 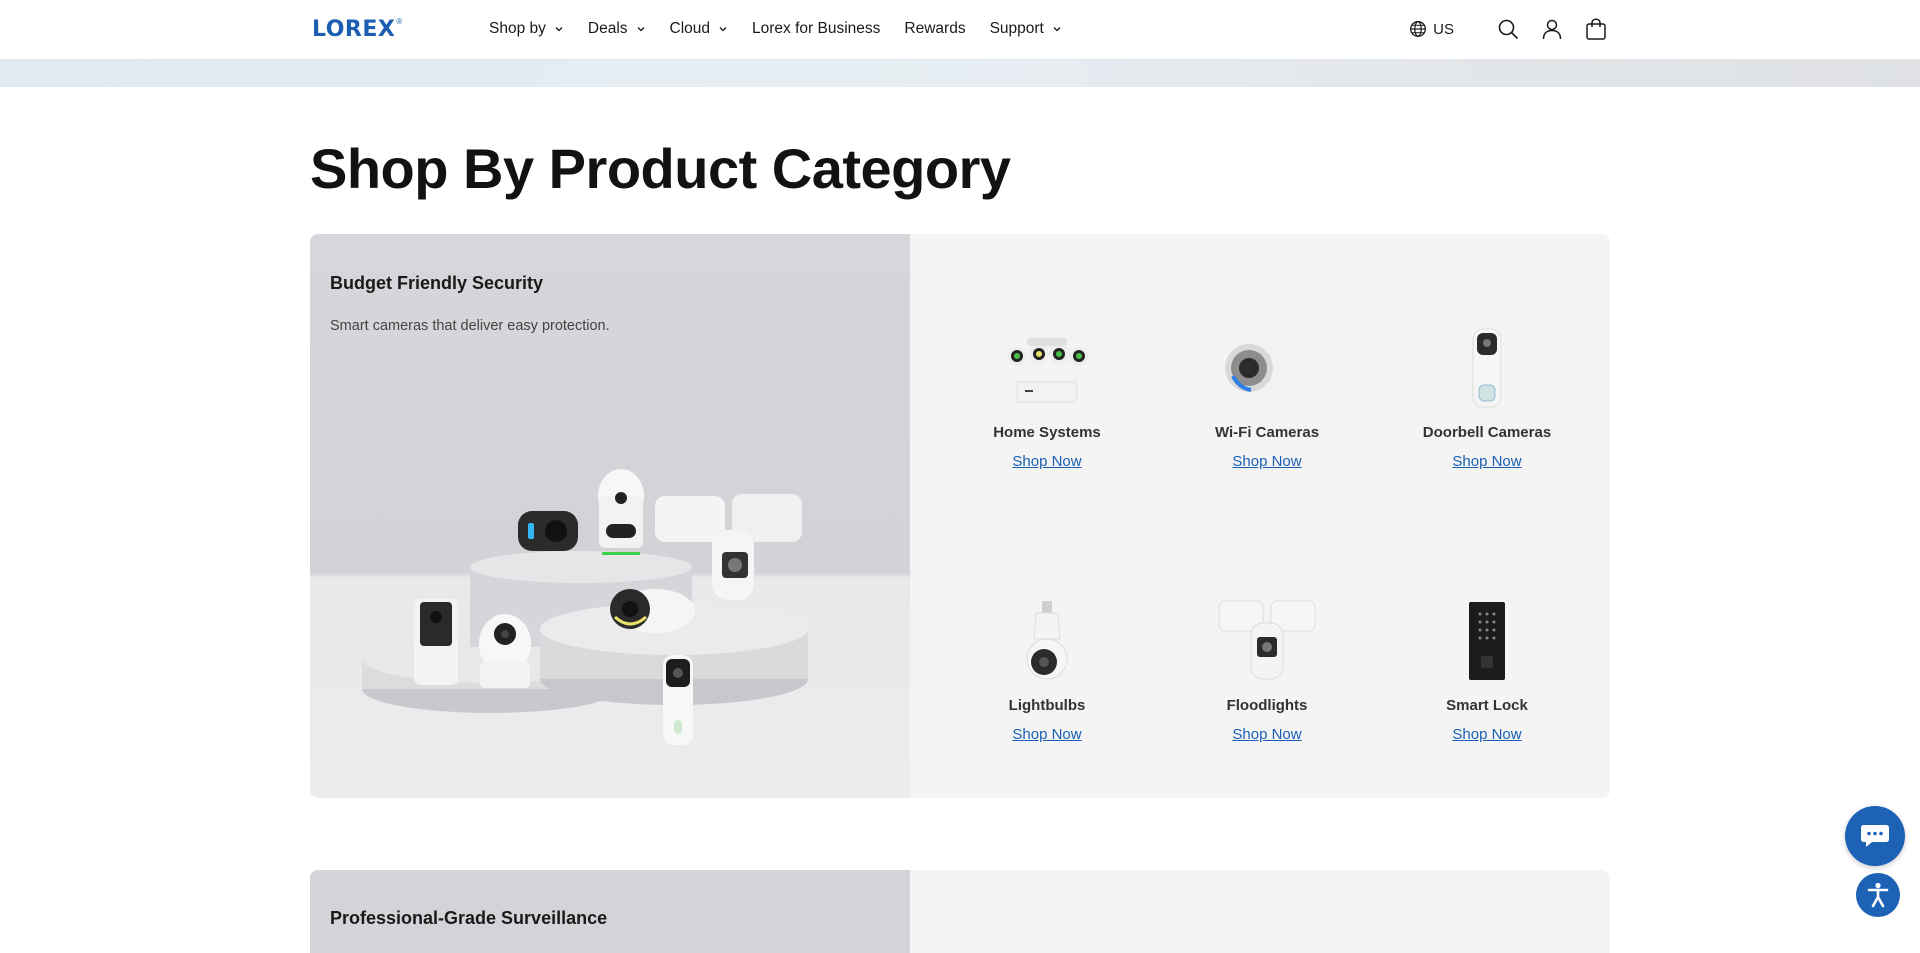 I want to click on globe-icon, so click(x=1418, y=29).